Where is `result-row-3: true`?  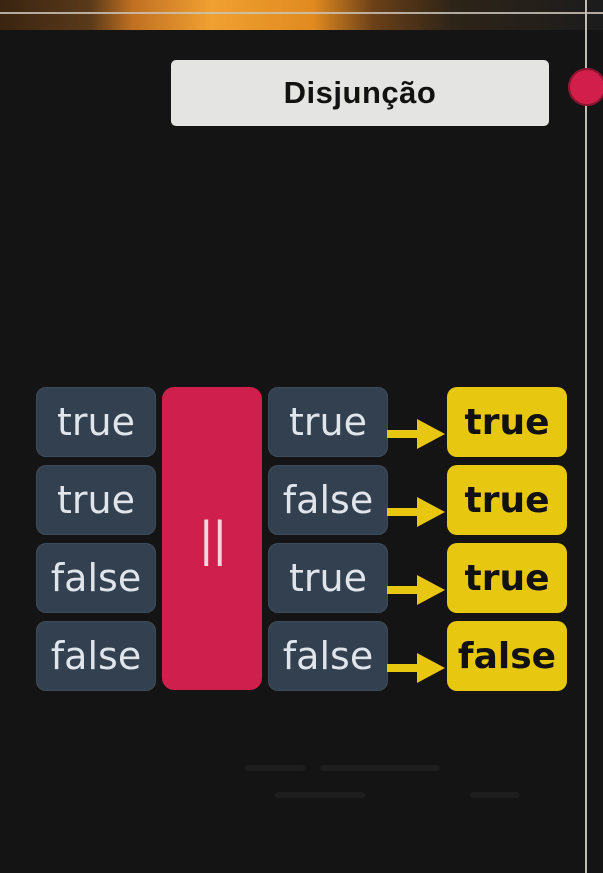
result-row-3: true is located at coordinates (507, 578).